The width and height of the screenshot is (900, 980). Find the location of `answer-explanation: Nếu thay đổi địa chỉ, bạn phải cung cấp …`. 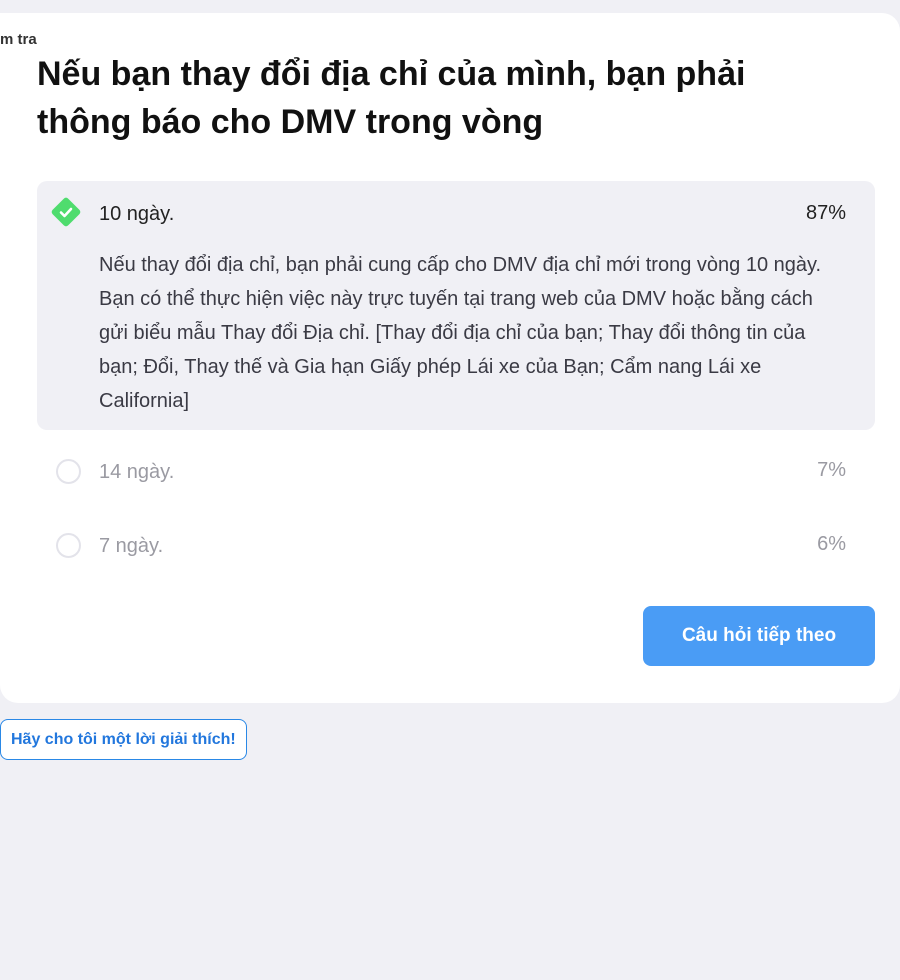

answer-explanation: Nếu thay đổi địa chỉ, bạn phải cung cấp … is located at coordinates (460, 333).